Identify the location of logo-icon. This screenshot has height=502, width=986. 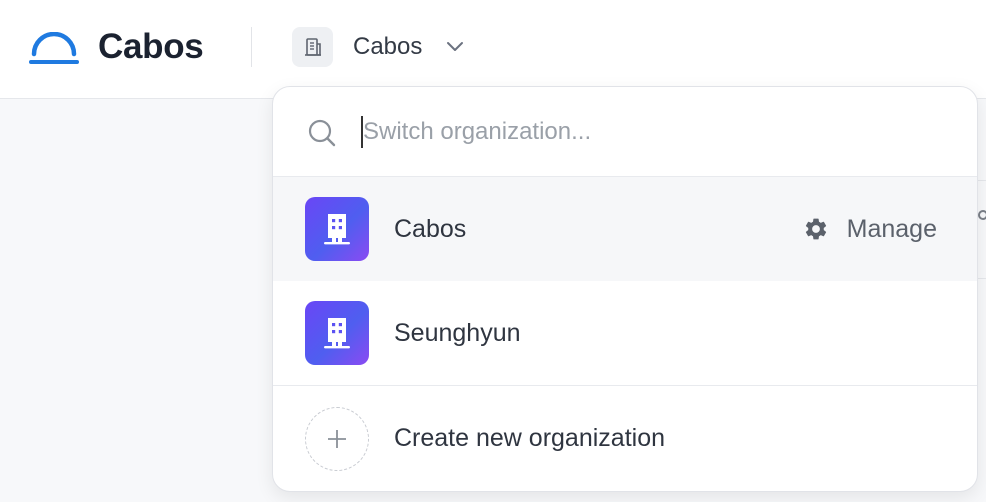
(54, 48).